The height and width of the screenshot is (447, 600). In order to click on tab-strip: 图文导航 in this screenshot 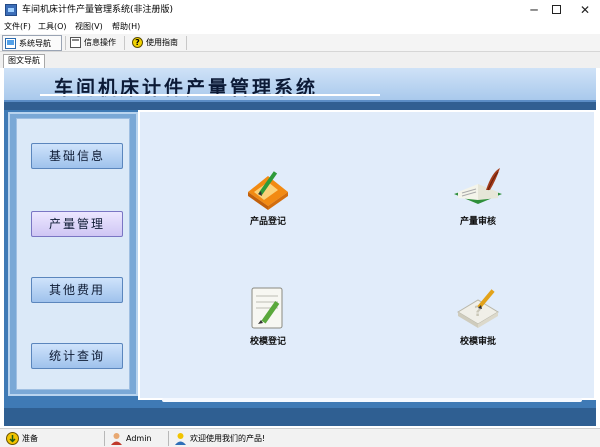, I will do `click(300, 60)`.